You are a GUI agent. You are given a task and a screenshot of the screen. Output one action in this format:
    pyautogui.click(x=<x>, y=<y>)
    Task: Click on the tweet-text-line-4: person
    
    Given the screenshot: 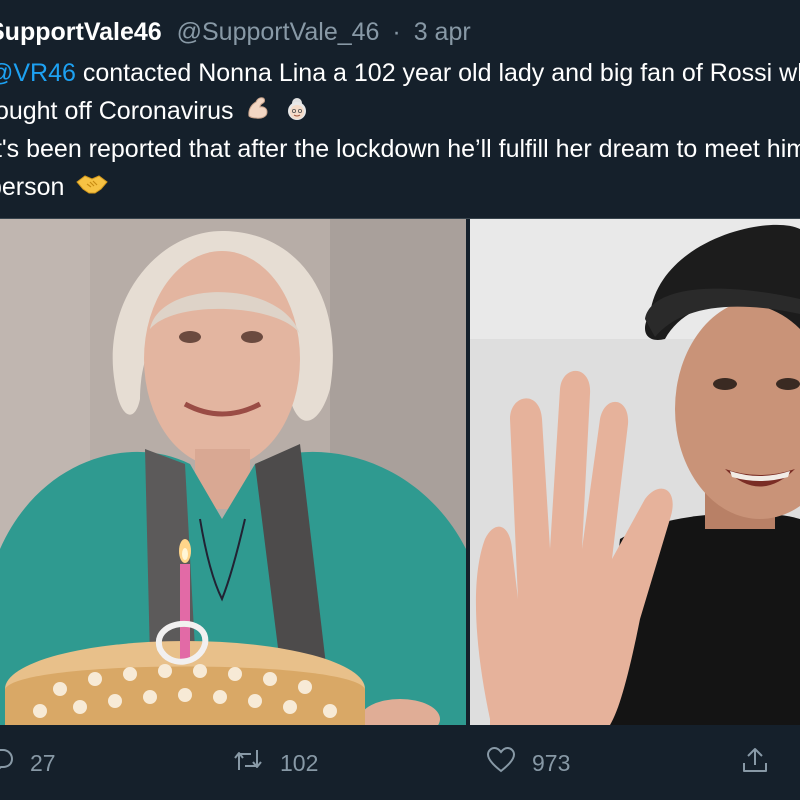 What is the action you would take?
    pyautogui.click(x=400, y=187)
    